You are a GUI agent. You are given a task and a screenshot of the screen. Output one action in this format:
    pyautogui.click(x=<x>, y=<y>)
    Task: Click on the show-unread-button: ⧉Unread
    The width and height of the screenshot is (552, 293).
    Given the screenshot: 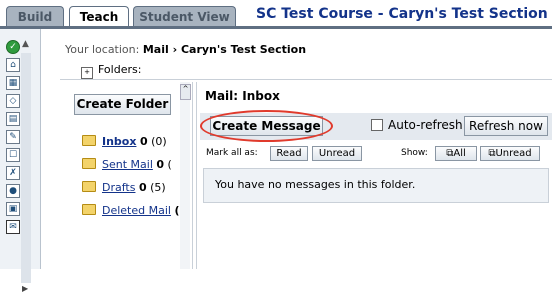 What is the action you would take?
    pyautogui.click(x=510, y=153)
    